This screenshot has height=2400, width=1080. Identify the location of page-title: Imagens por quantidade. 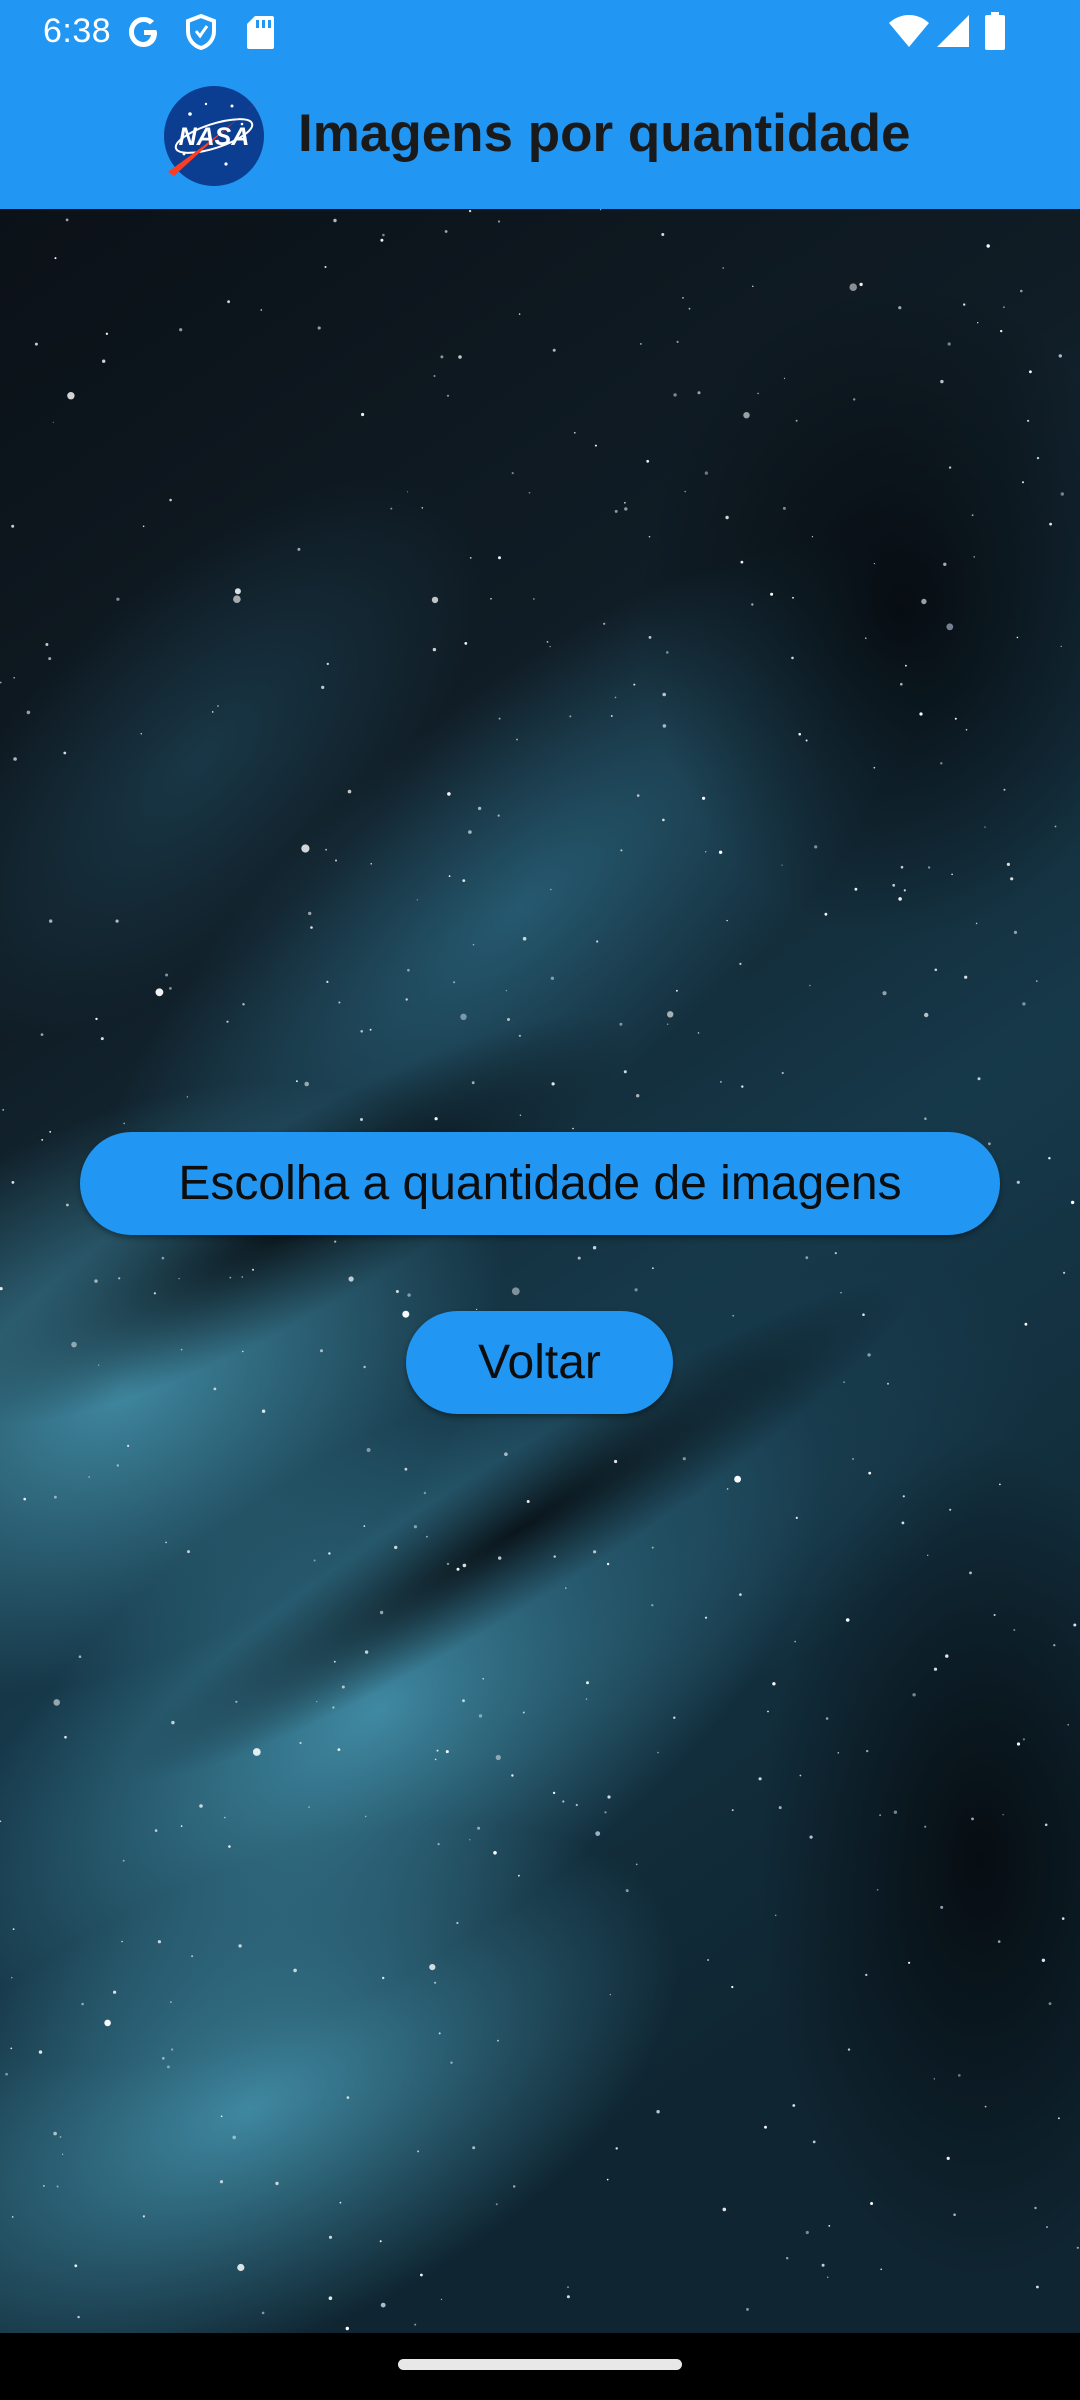
(604, 133).